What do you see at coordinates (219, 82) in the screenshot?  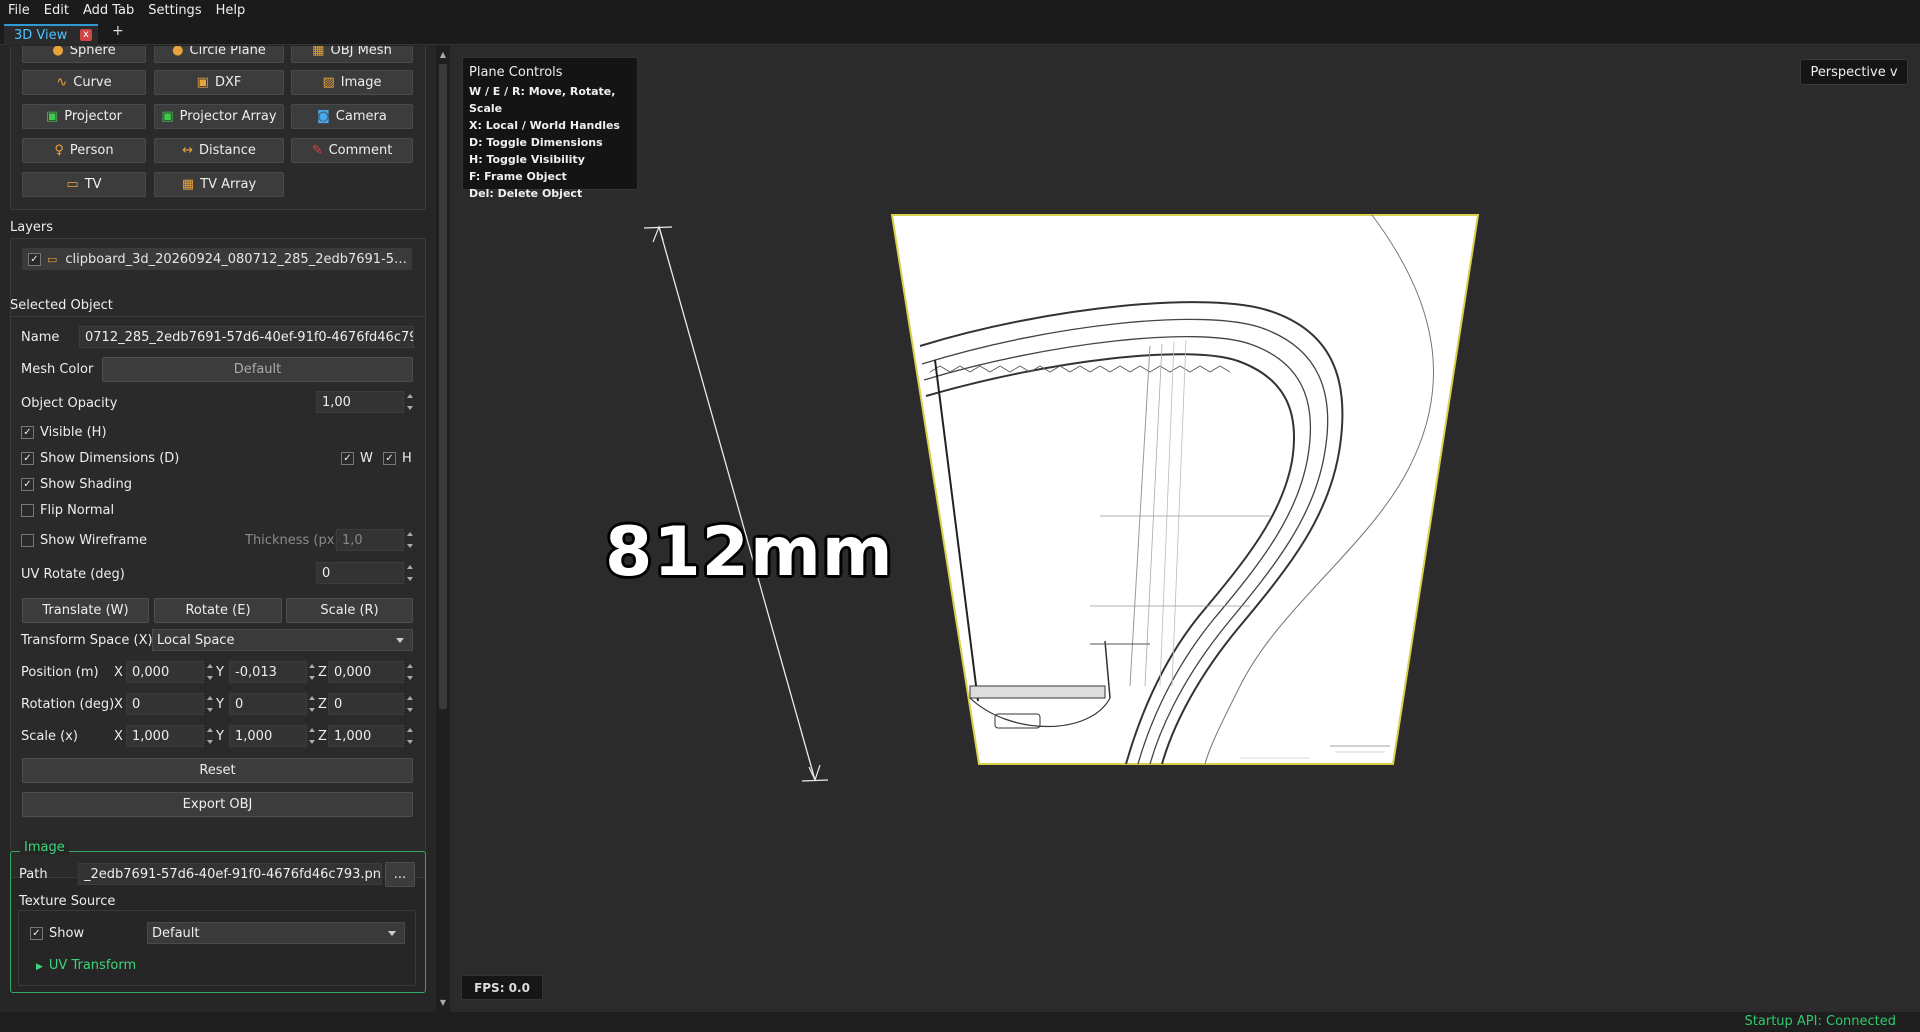 I see `dxf-button: ▣ DXF` at bounding box center [219, 82].